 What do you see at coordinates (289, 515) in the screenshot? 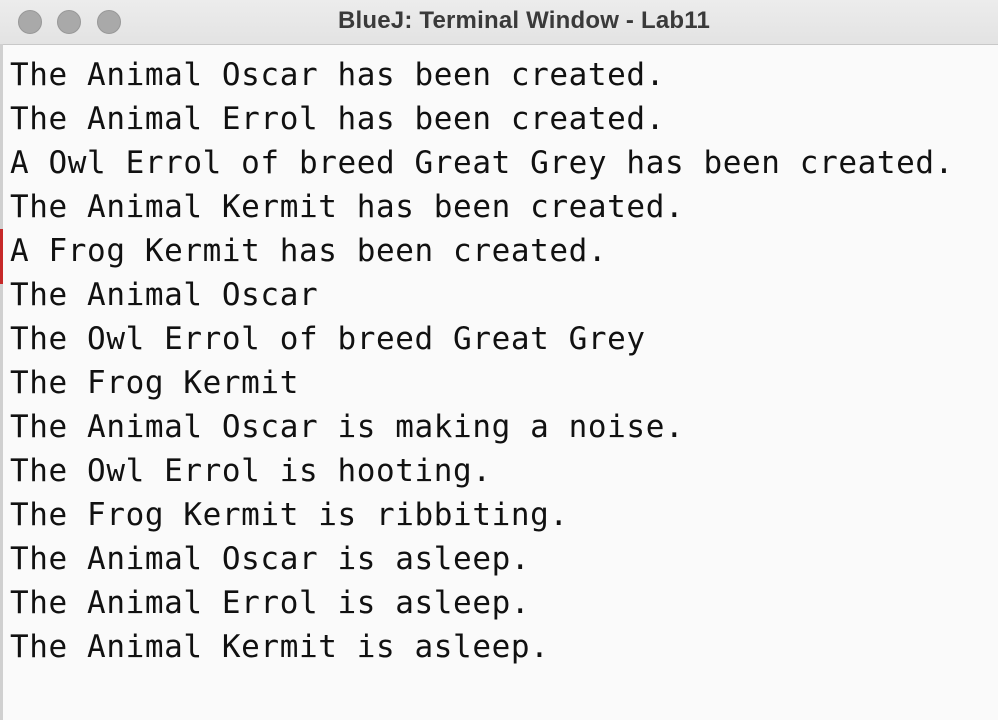
I see `terminal-line: The Frog Kermit is ribbiting.` at bounding box center [289, 515].